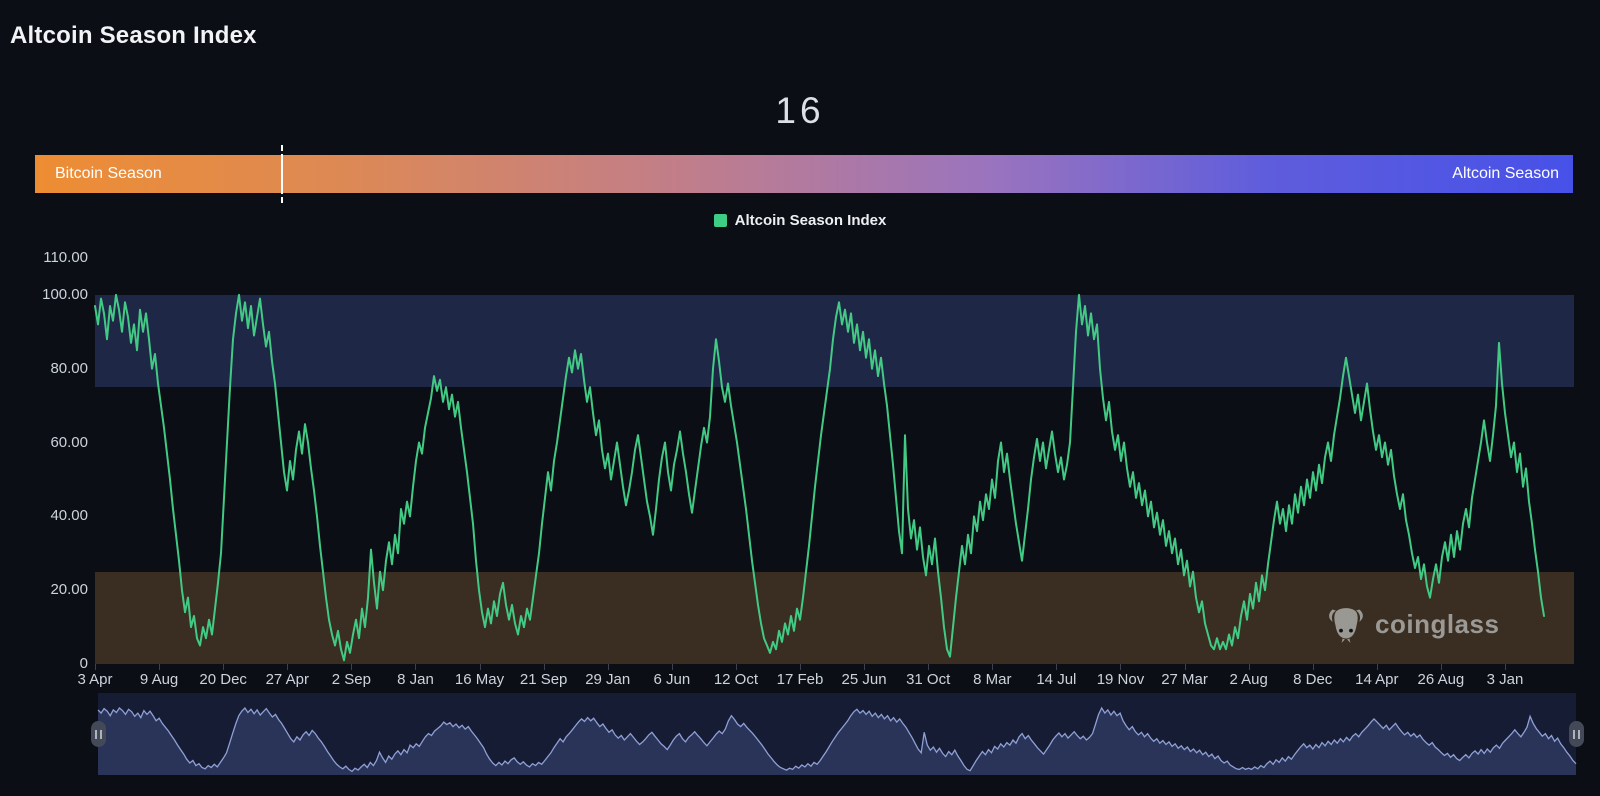 The width and height of the screenshot is (1600, 796). Describe the element at coordinates (800, 110) in the screenshot. I see `current-index-value: 16` at that location.